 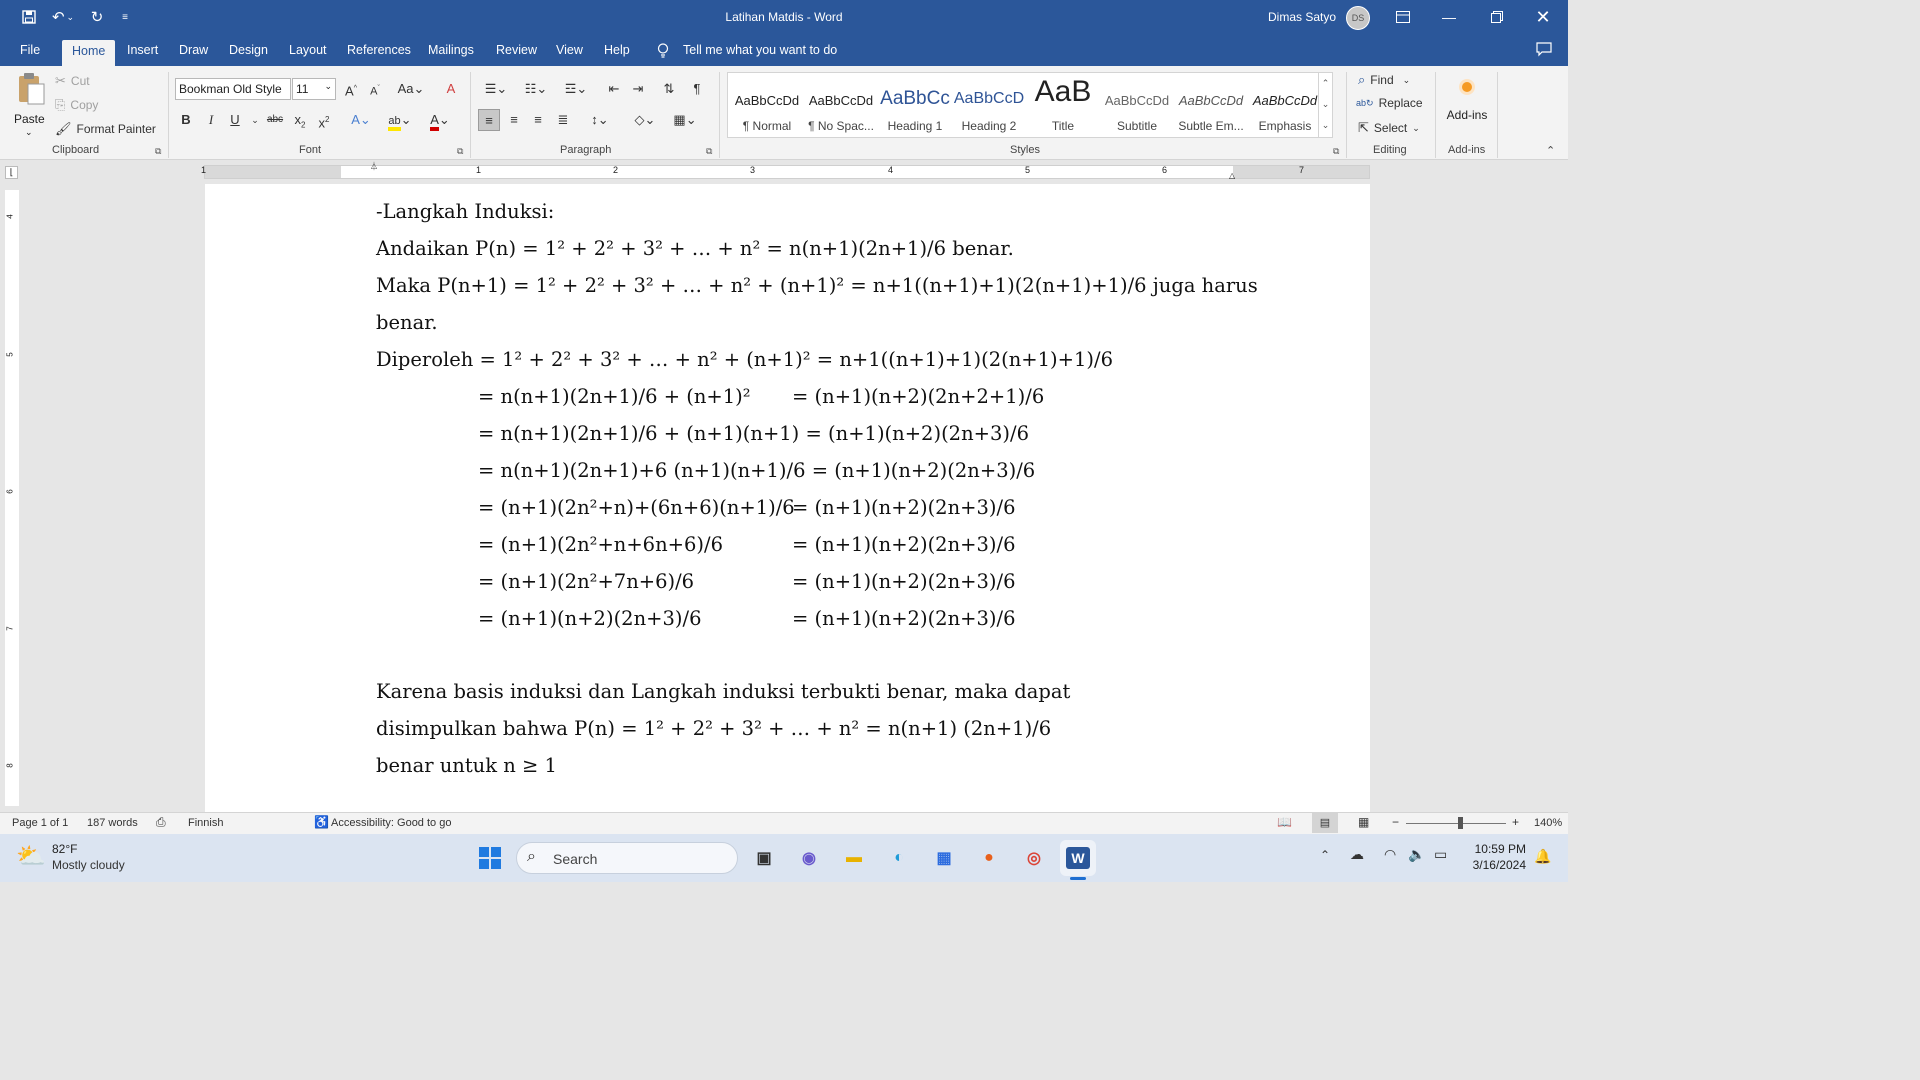 I want to click on subscript-icon: x2, so click(x=300, y=120).